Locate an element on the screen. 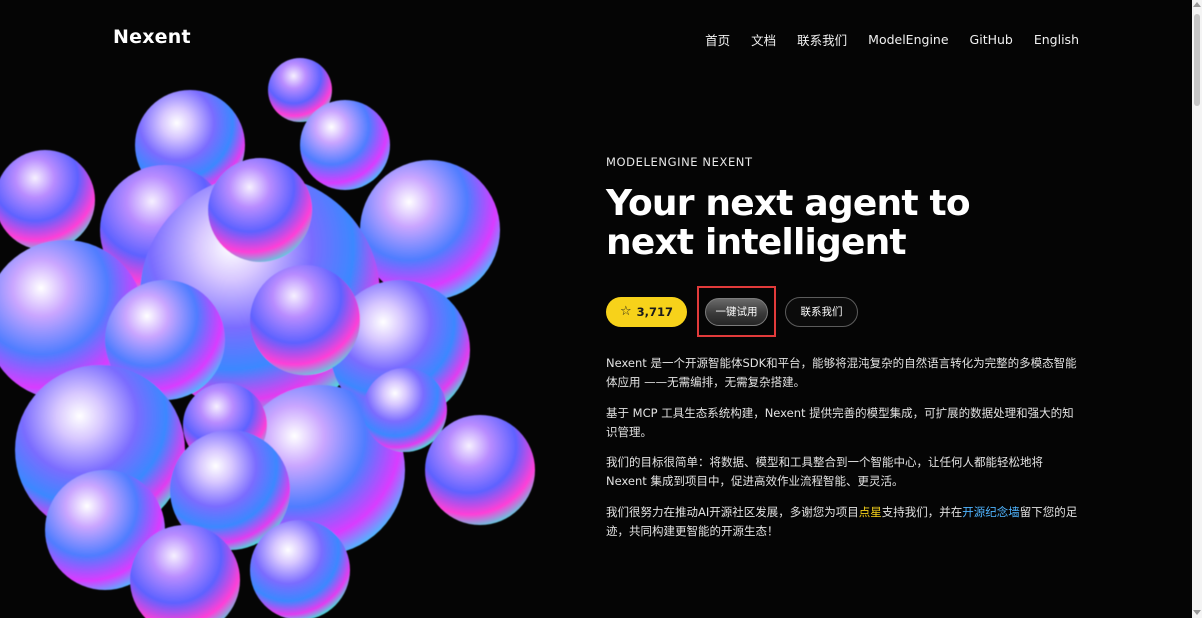 The height and width of the screenshot is (618, 1202). star-project-link: 点星 is located at coordinates (870, 512).